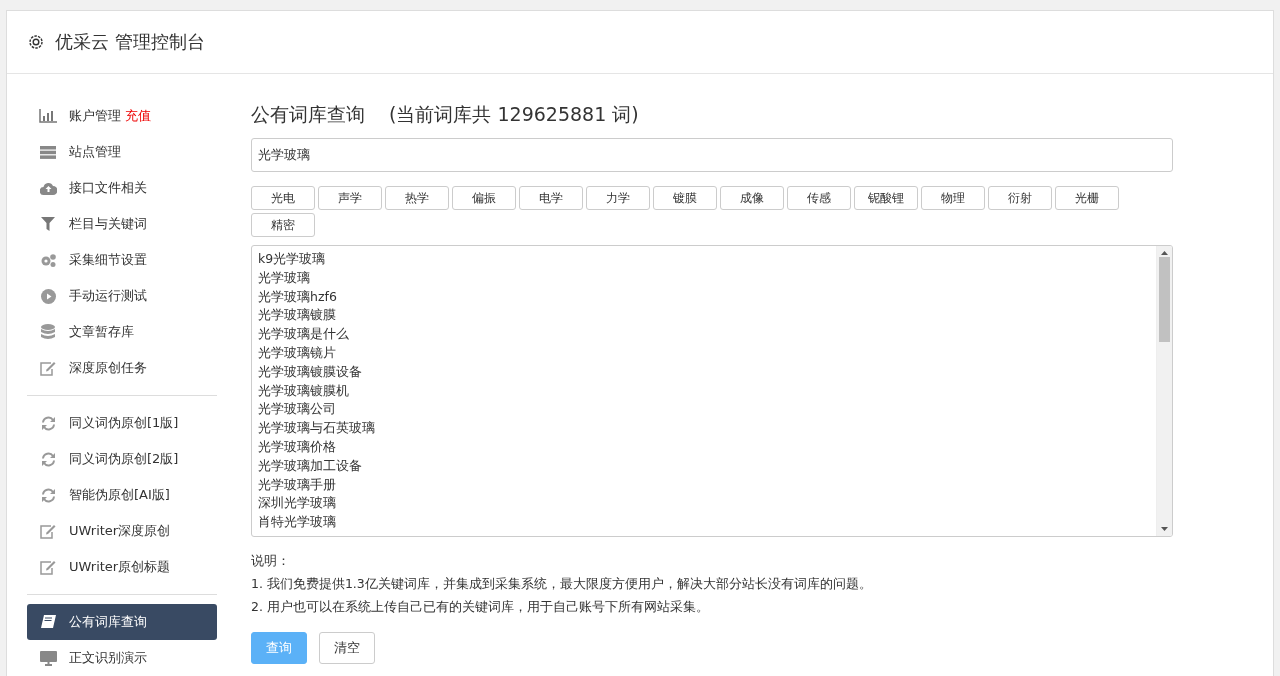 The width and height of the screenshot is (1280, 676). What do you see at coordinates (752, 198) in the screenshot?
I see `tag-button: 成像` at bounding box center [752, 198].